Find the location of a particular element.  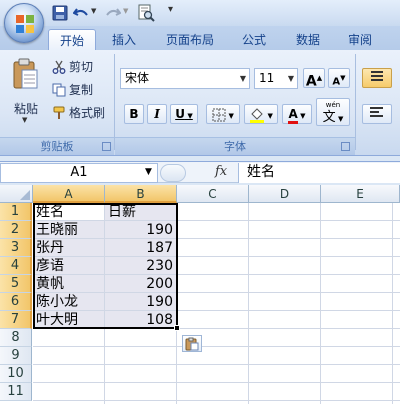

paste-label: 粘贴 is located at coordinates (26, 109).